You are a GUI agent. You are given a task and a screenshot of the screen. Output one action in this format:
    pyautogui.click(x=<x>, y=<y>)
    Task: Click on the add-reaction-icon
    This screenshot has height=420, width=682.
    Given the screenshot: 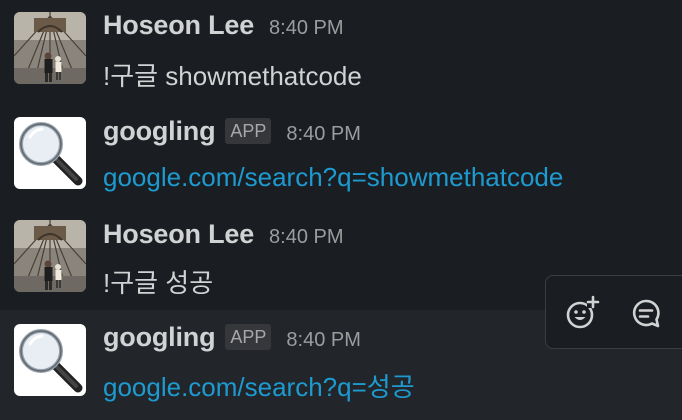 What is the action you would take?
    pyautogui.click(x=583, y=312)
    